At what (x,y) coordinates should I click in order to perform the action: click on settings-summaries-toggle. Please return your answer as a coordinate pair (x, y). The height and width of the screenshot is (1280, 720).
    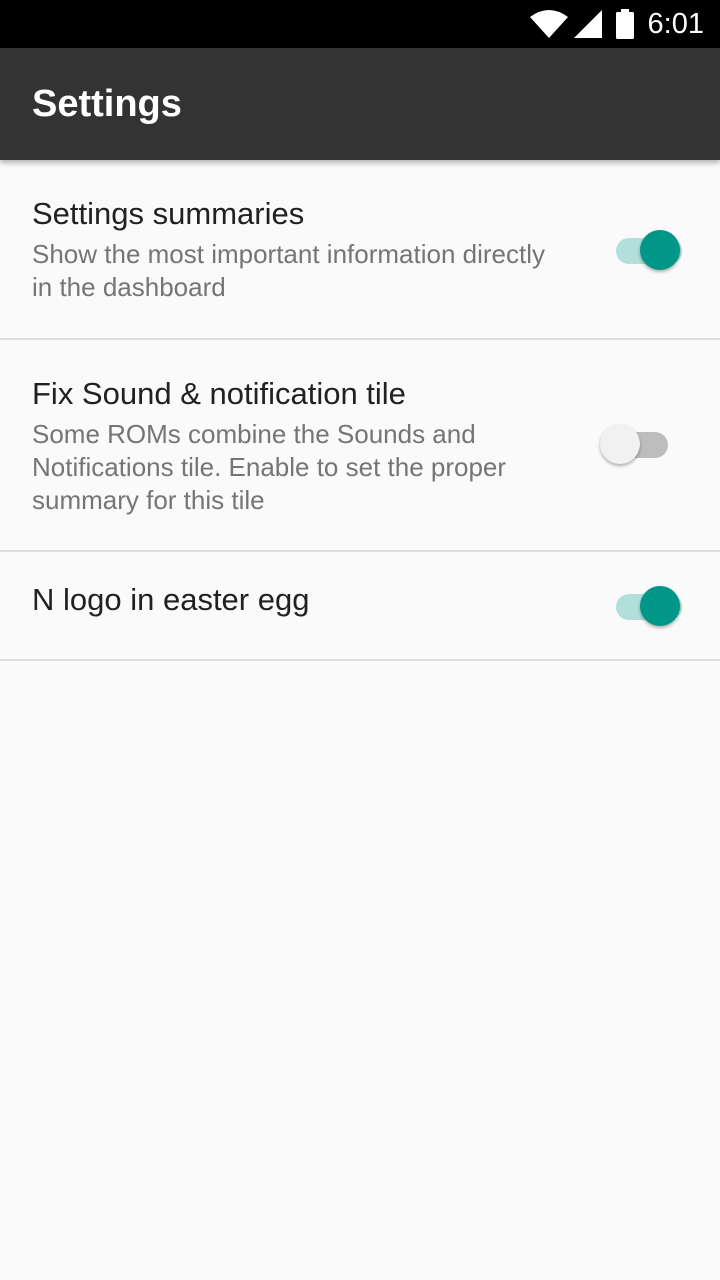
    Looking at the image, I should click on (649, 250).